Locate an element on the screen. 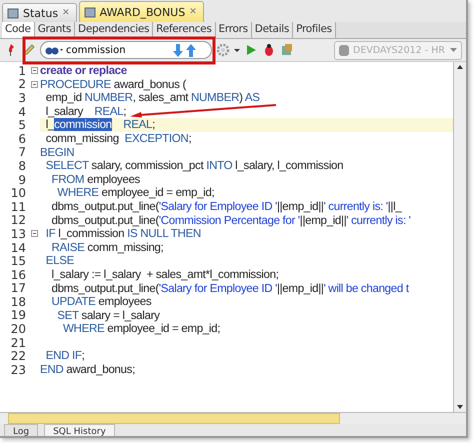  editor-tab: Errors is located at coordinates (234, 30).